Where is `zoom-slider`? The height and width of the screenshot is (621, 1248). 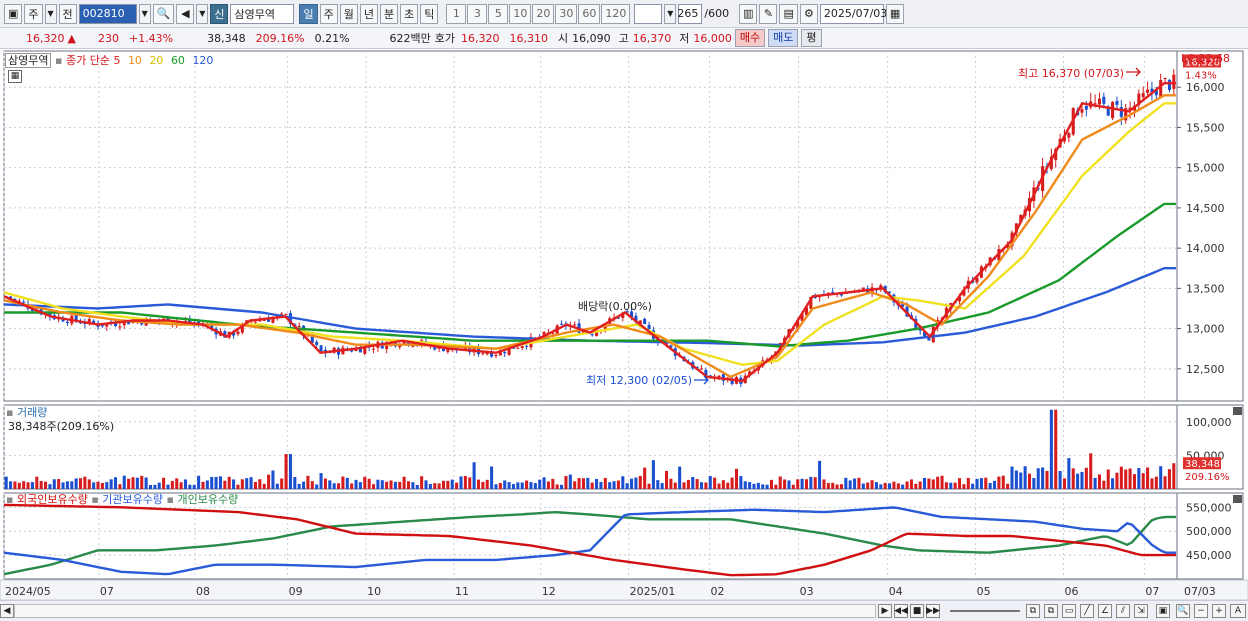
zoom-slider is located at coordinates (985, 611).